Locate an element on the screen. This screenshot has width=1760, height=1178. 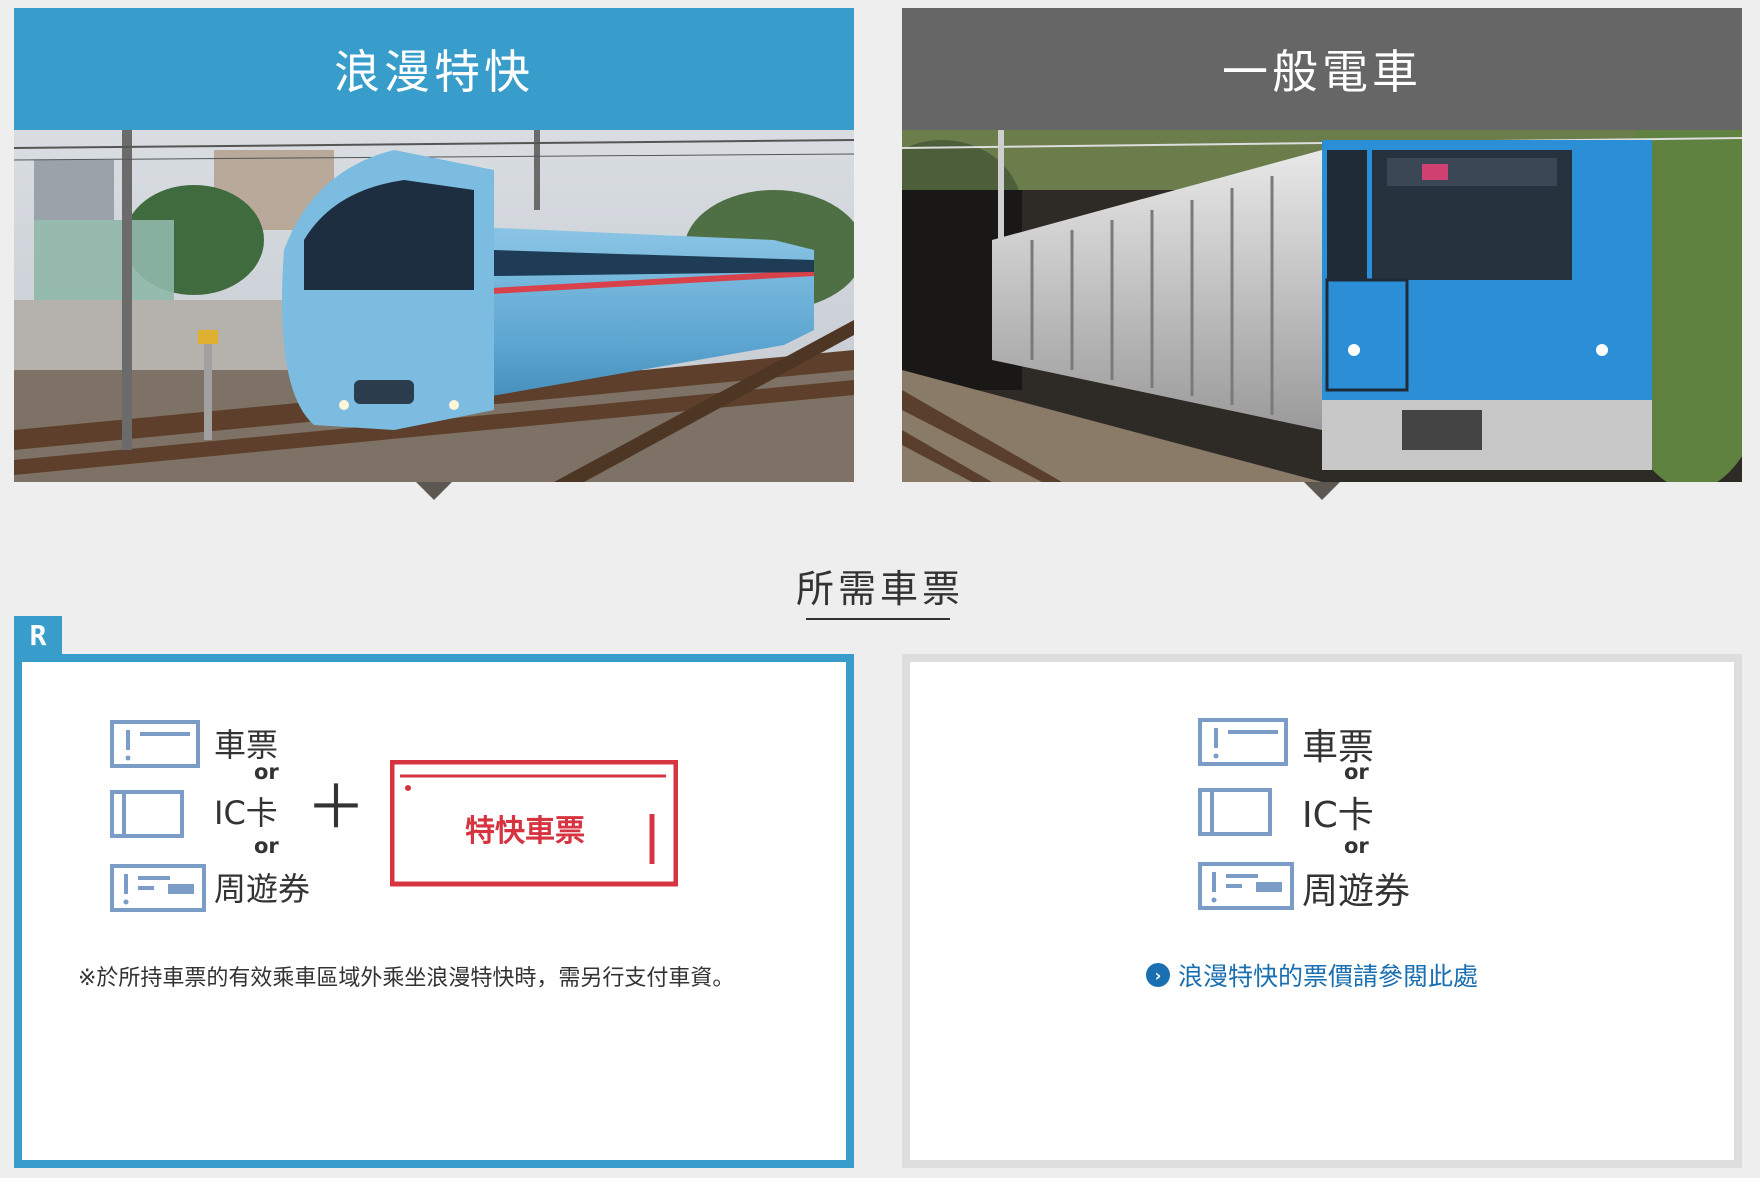
romancecar-header: 浪漫特快 is located at coordinates (434, 69).